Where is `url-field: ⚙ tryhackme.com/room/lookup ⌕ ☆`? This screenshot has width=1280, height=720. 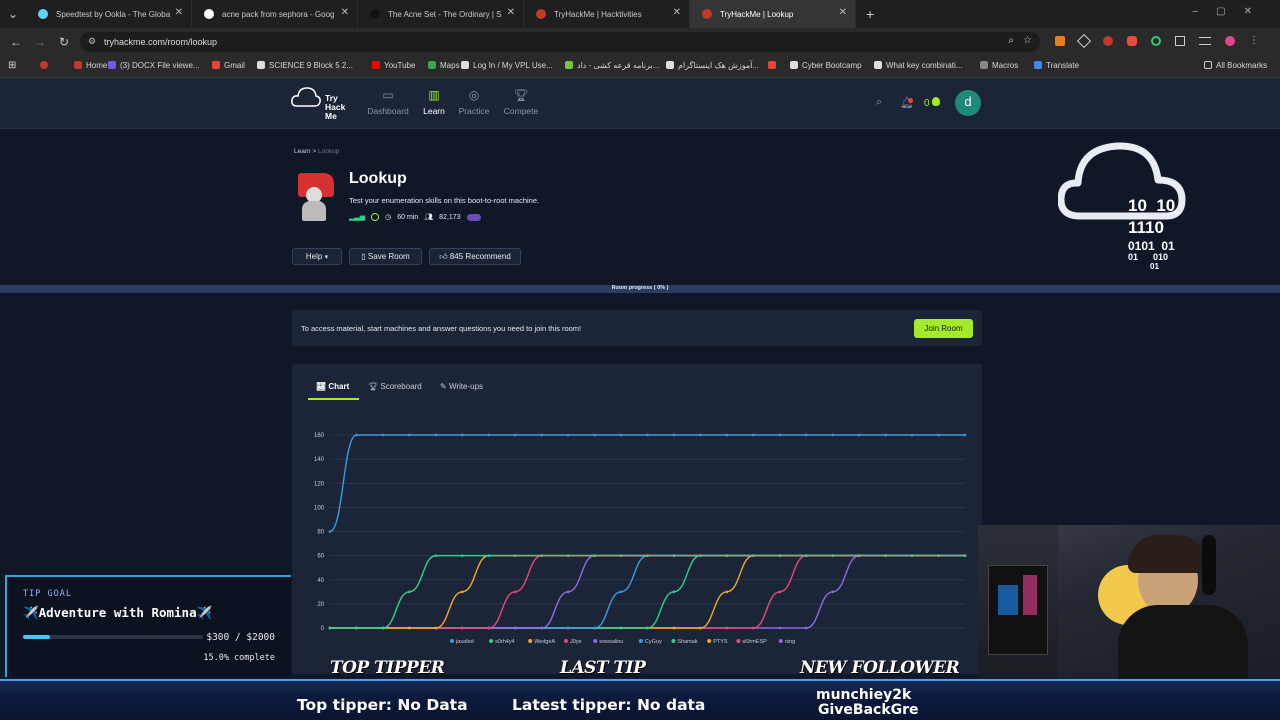
url-field: ⚙ tryhackme.com/room/lookup ⌕ ☆ is located at coordinates (560, 42).